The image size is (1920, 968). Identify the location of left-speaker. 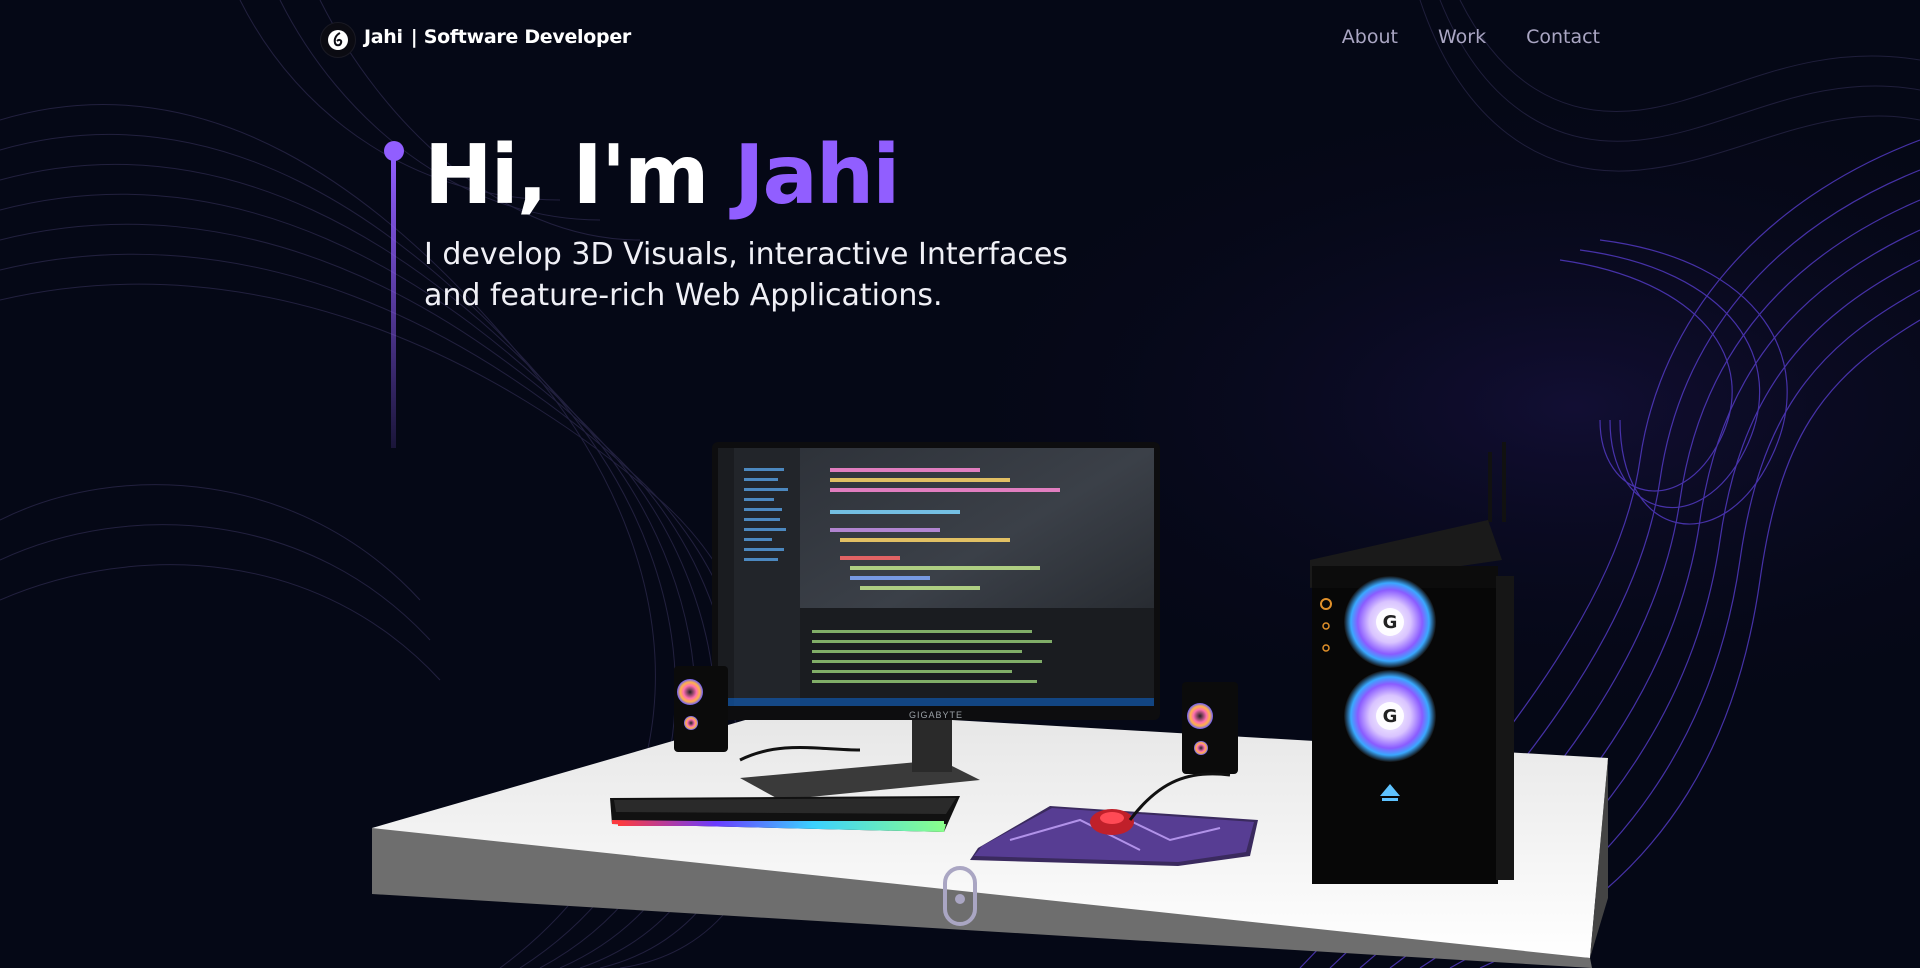
(701, 709).